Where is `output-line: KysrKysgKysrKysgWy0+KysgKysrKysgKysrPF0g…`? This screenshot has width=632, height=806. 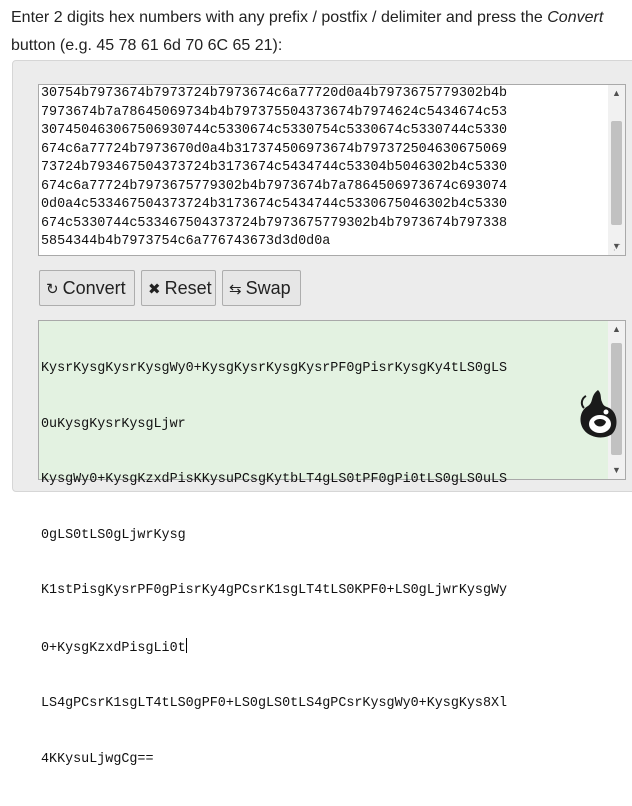 output-line: KysrKysgKysrKysgWy0+KysgKysrKysgKysrPF0g… is located at coordinates (274, 368).